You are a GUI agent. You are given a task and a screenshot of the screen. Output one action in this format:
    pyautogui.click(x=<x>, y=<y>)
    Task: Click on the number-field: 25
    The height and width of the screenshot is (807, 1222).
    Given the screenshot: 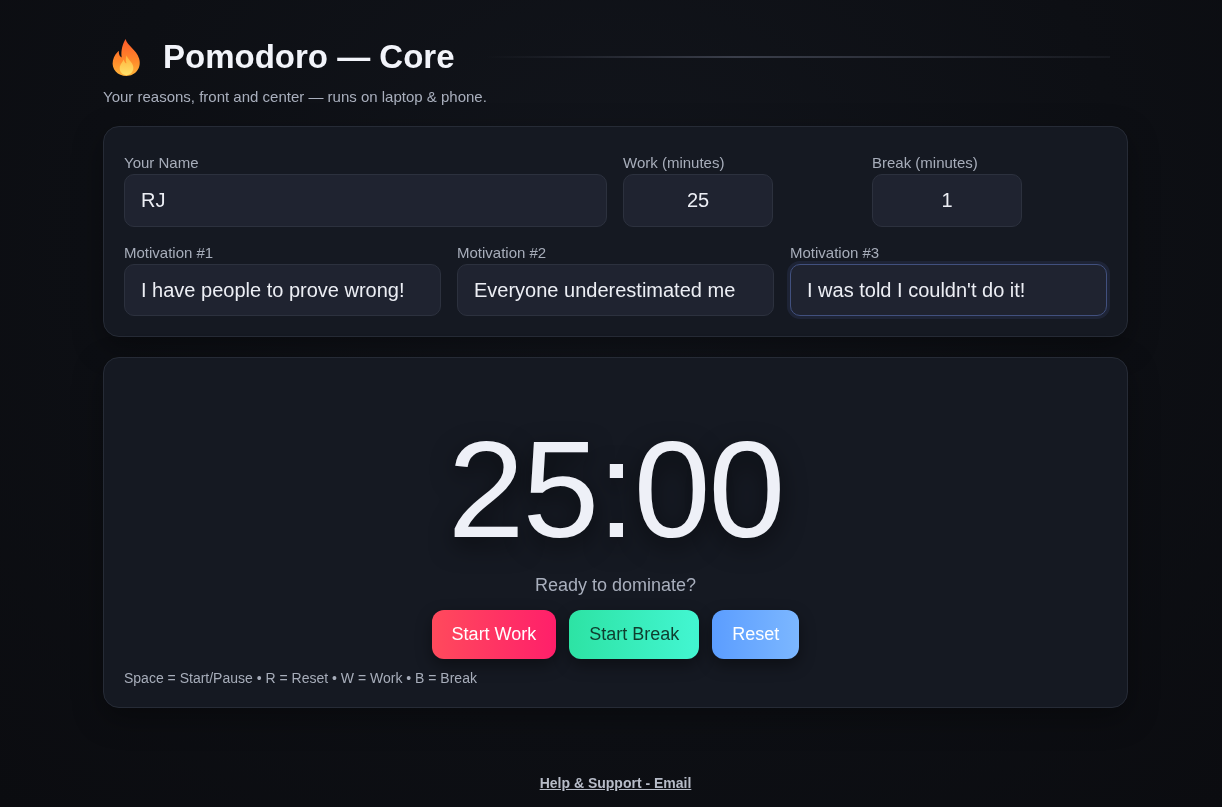 What is the action you would take?
    pyautogui.click(x=698, y=200)
    